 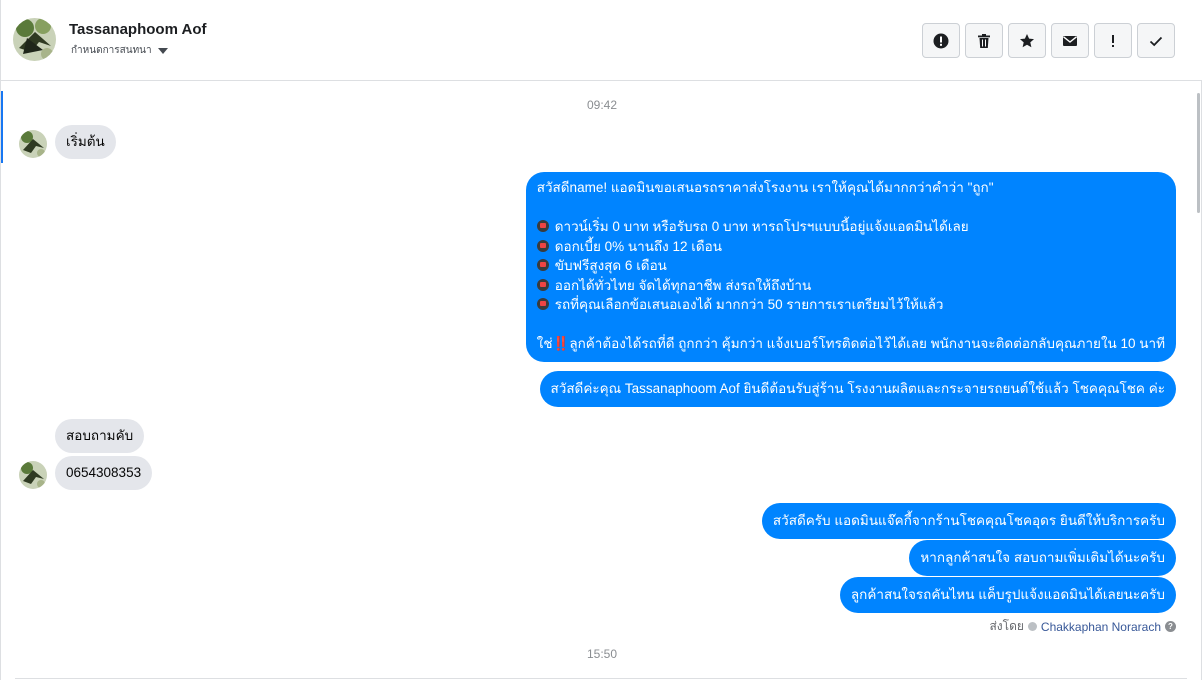 I want to click on contact-name: Tassanaphoom Aof, so click(x=138, y=29).